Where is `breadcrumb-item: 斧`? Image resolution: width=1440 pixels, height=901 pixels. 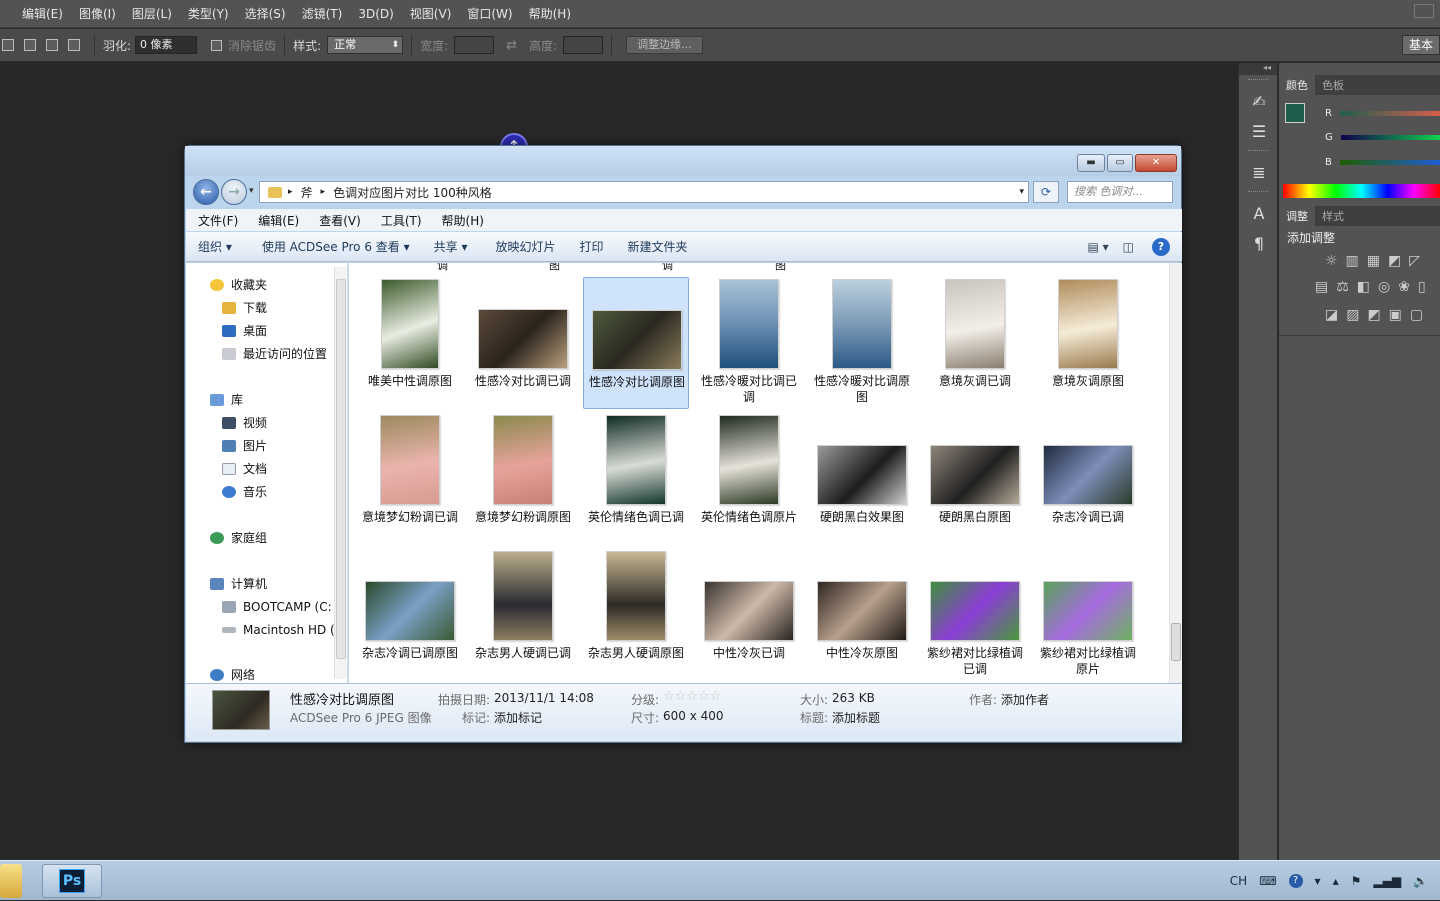 breadcrumb-item: 斧 is located at coordinates (307, 192).